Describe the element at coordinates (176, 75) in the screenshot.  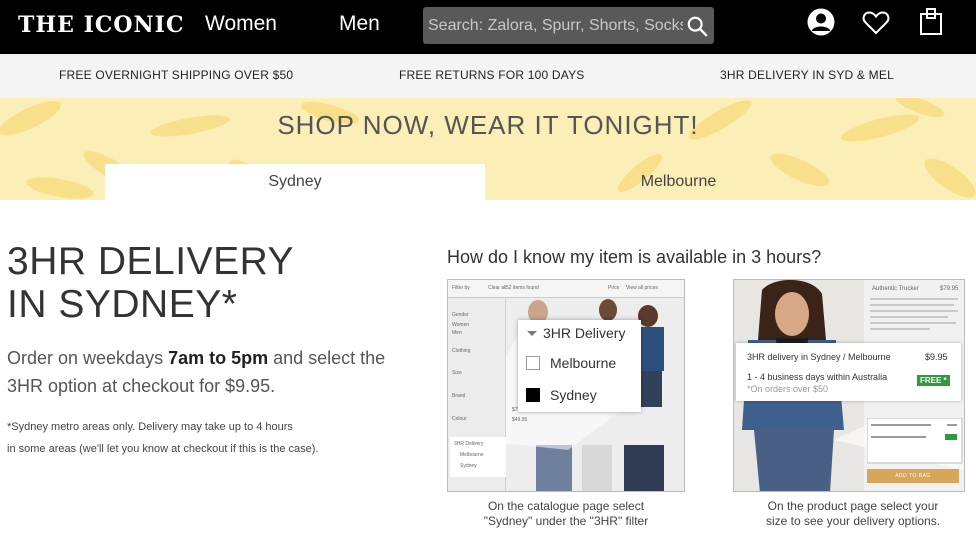
I see `promo-shipping: FREE OVERNIGHT SHIPPING OVER $50` at that location.